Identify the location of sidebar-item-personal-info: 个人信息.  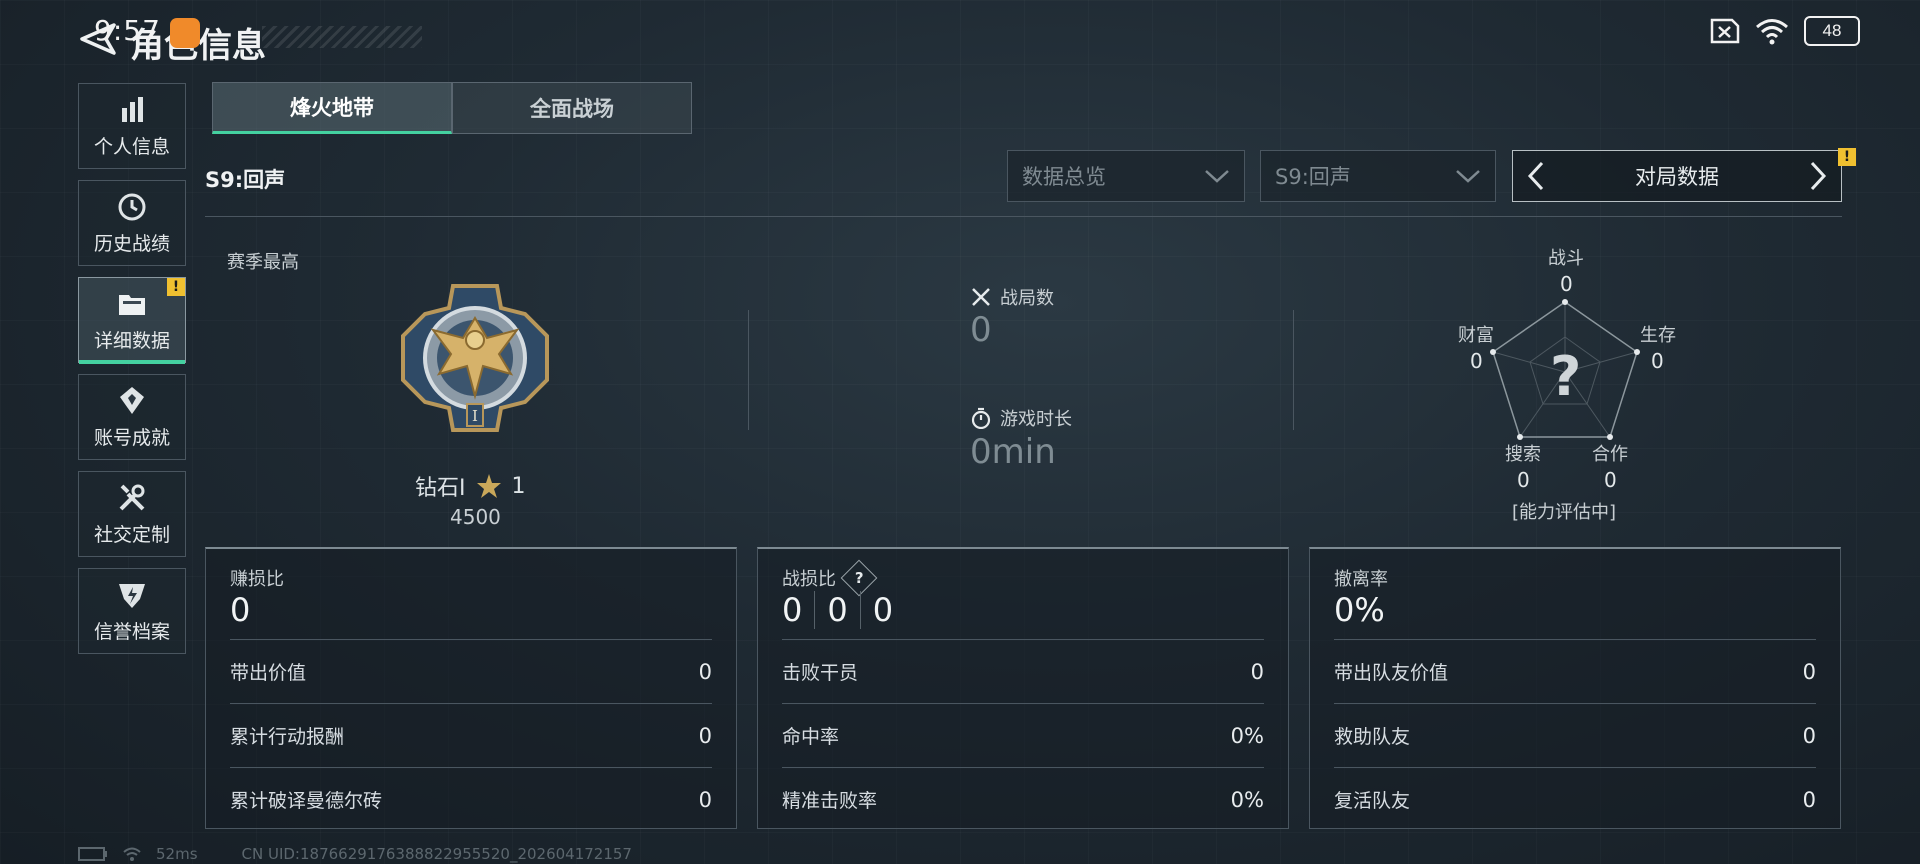
(132, 126).